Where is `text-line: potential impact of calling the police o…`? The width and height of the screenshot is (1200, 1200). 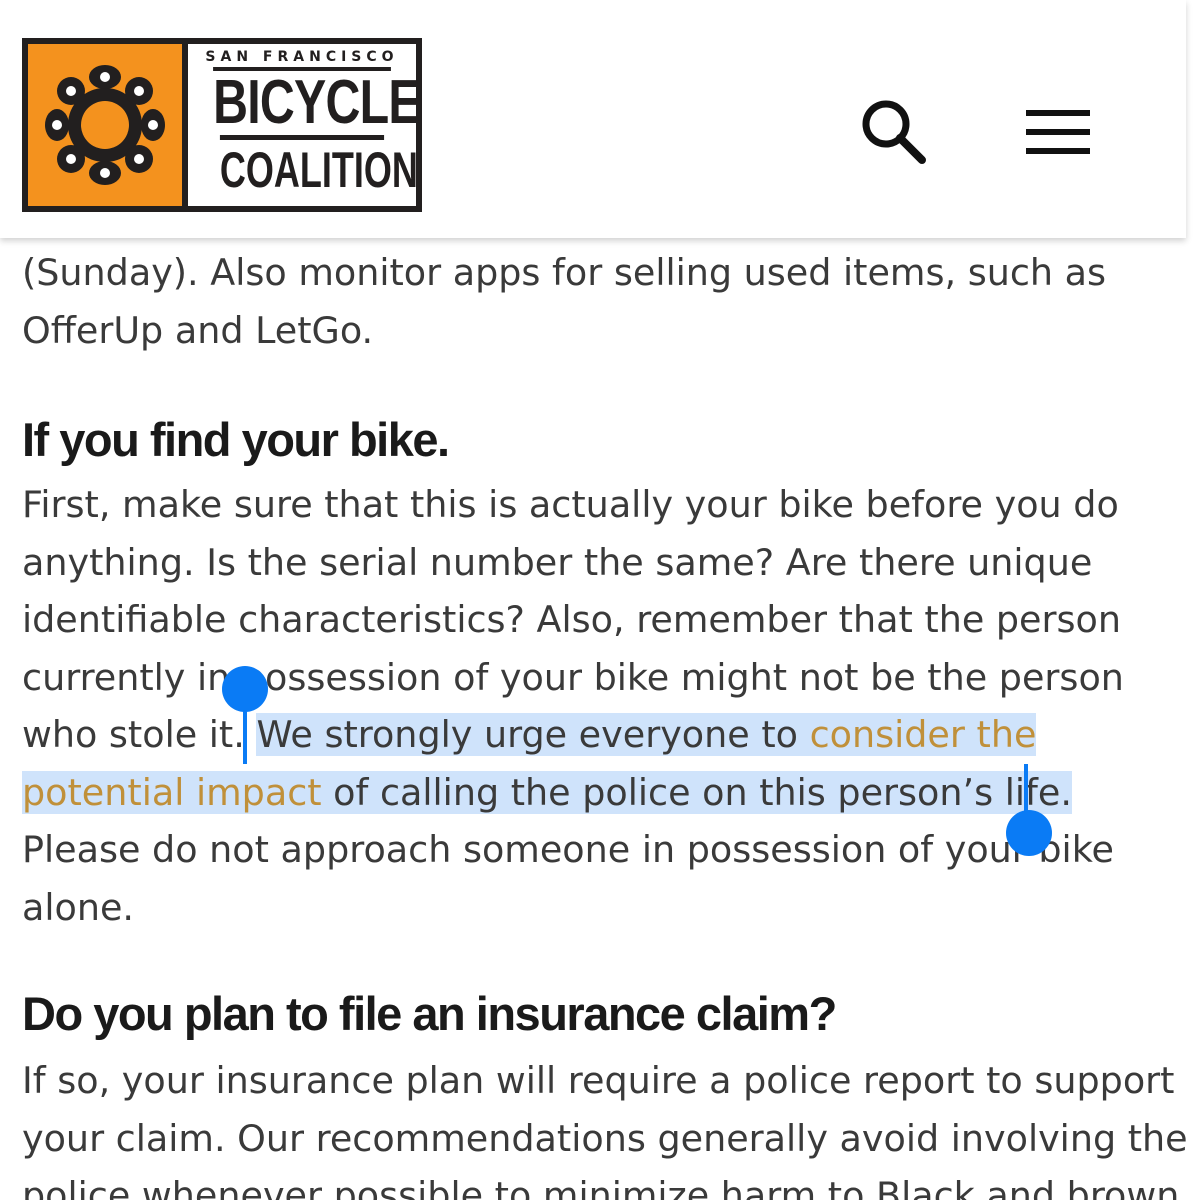
text-line: potential impact of calling the police o… is located at coordinates (597, 793).